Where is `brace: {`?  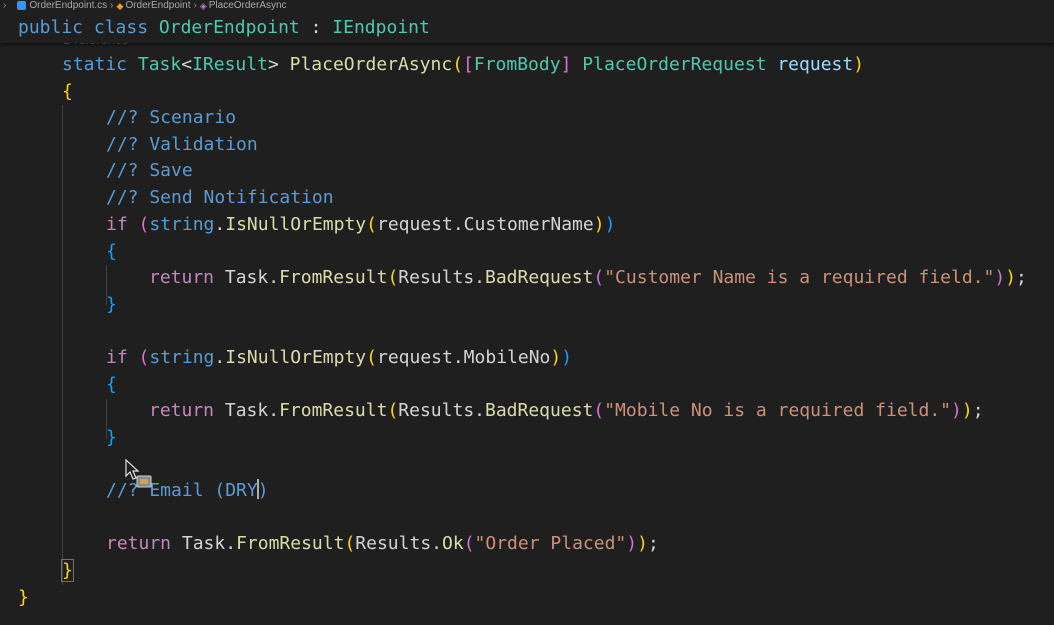 brace: { is located at coordinates (111, 384).